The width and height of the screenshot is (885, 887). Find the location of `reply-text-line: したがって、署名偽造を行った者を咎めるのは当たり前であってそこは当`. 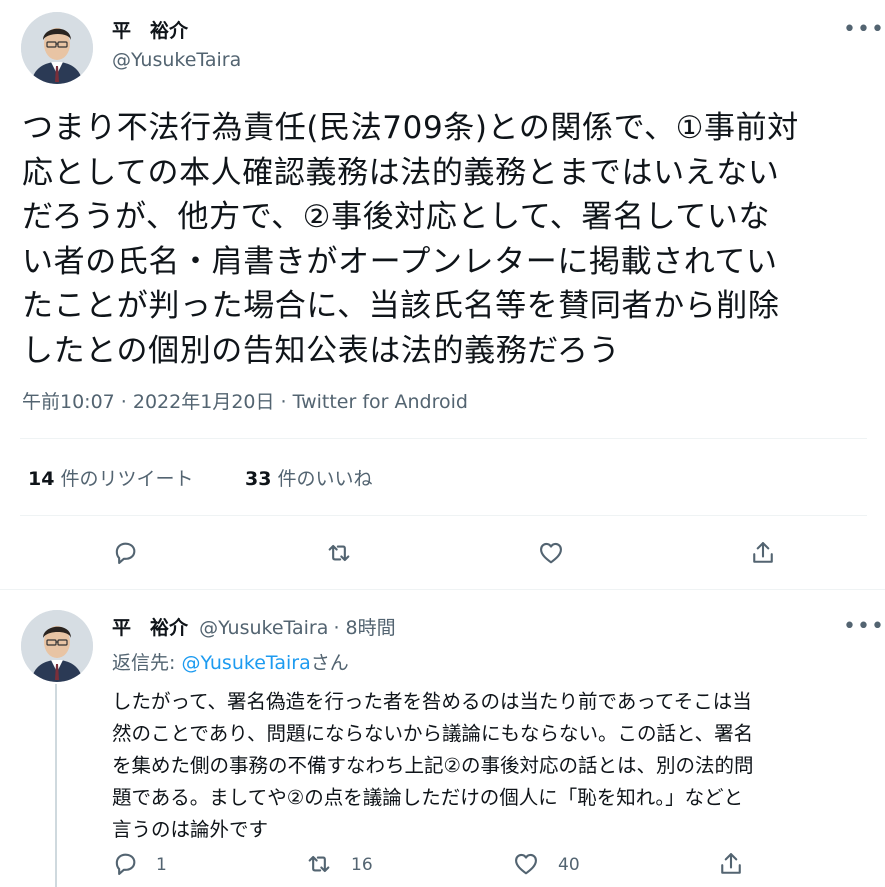

reply-text-line: したがって、署名偽造を行った者を咎めるのは当たり前であってそこは当 is located at coordinates (432, 701).